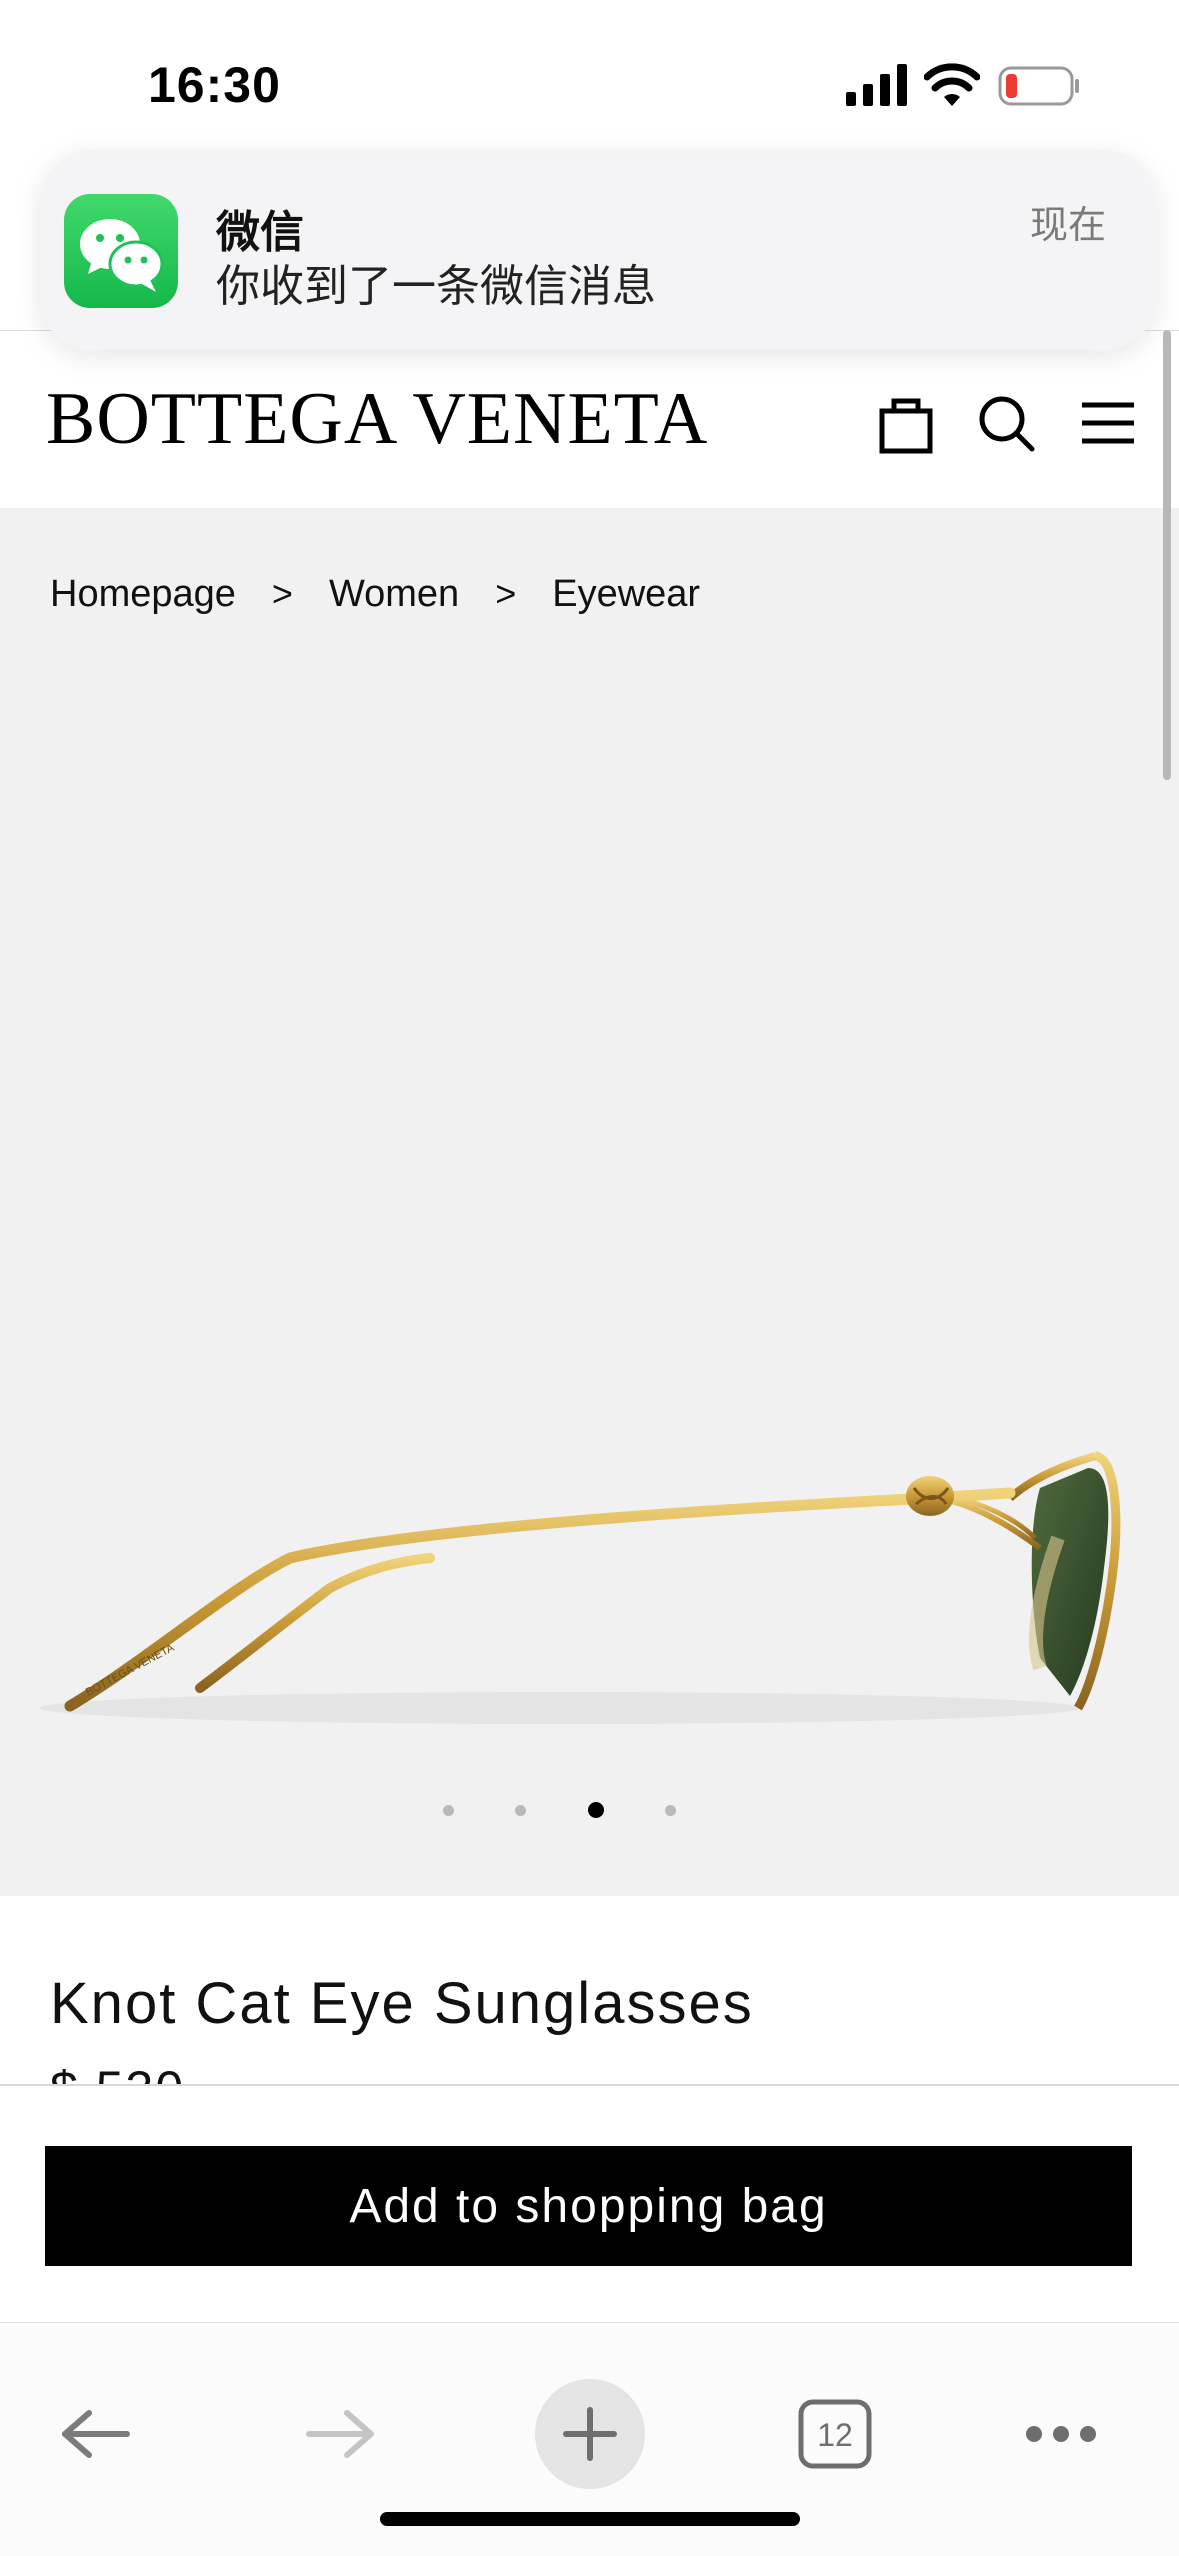 The width and height of the screenshot is (1179, 2556). What do you see at coordinates (250, 2072) in the screenshot?
I see `product-price-container: $ 530` at bounding box center [250, 2072].